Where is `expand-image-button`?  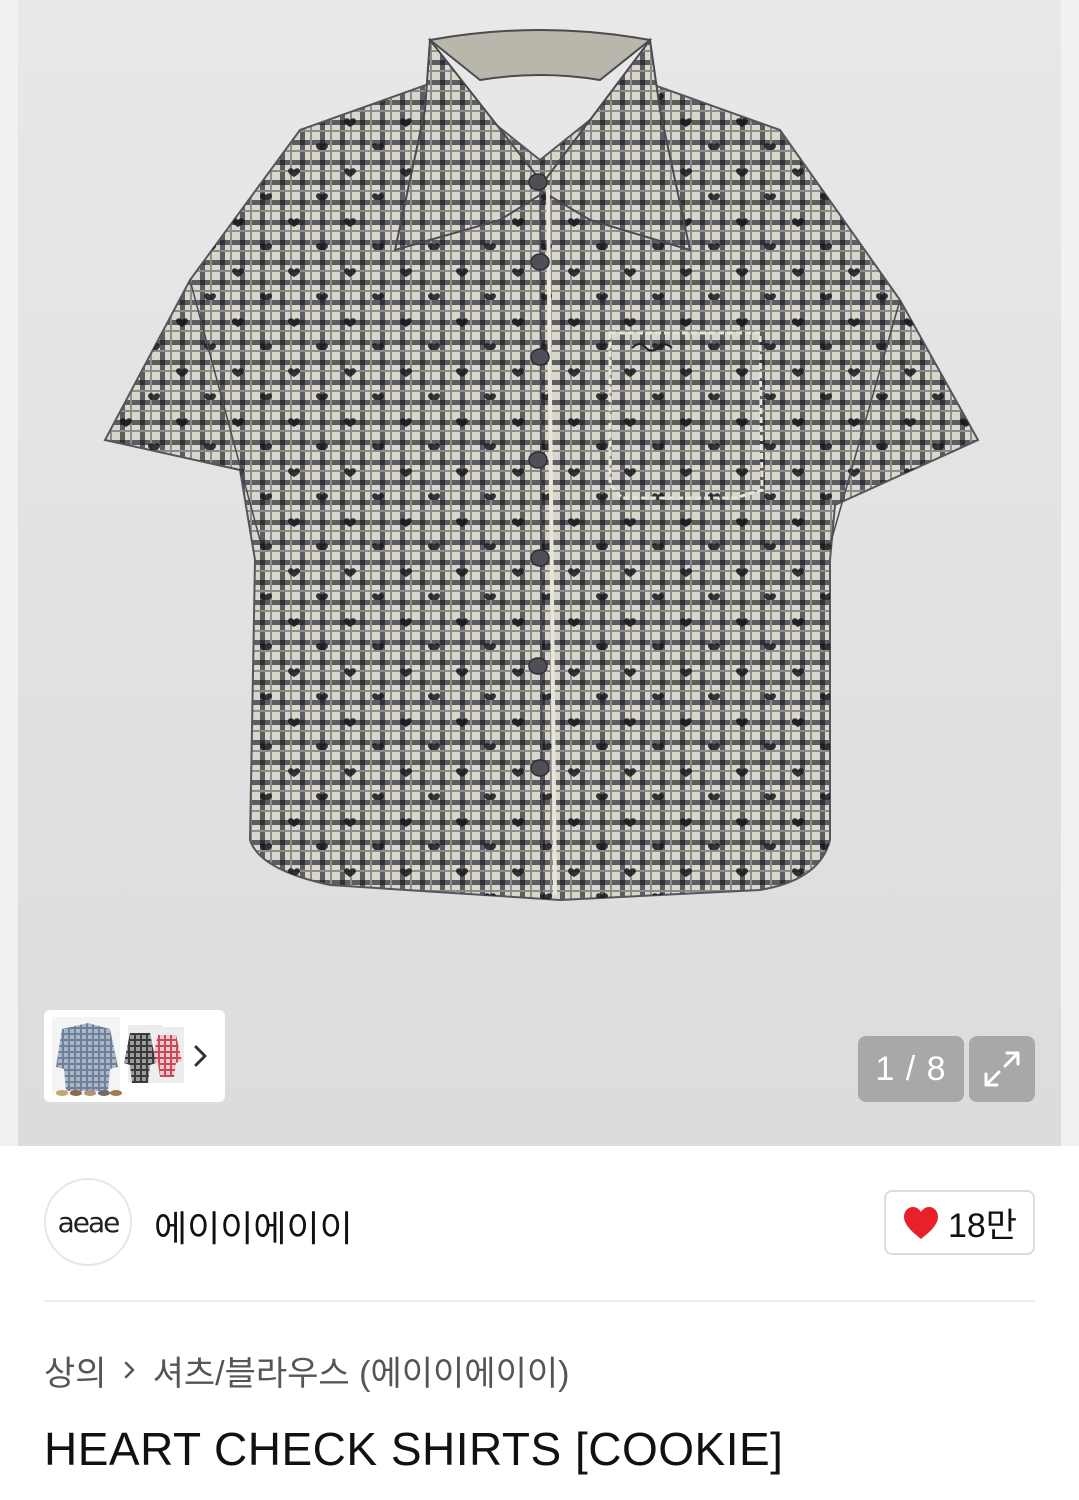 expand-image-button is located at coordinates (1002, 1069).